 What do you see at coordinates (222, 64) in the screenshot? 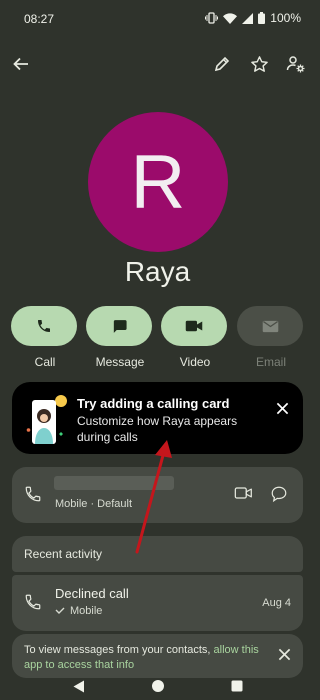
I see `pencil-icon` at bounding box center [222, 64].